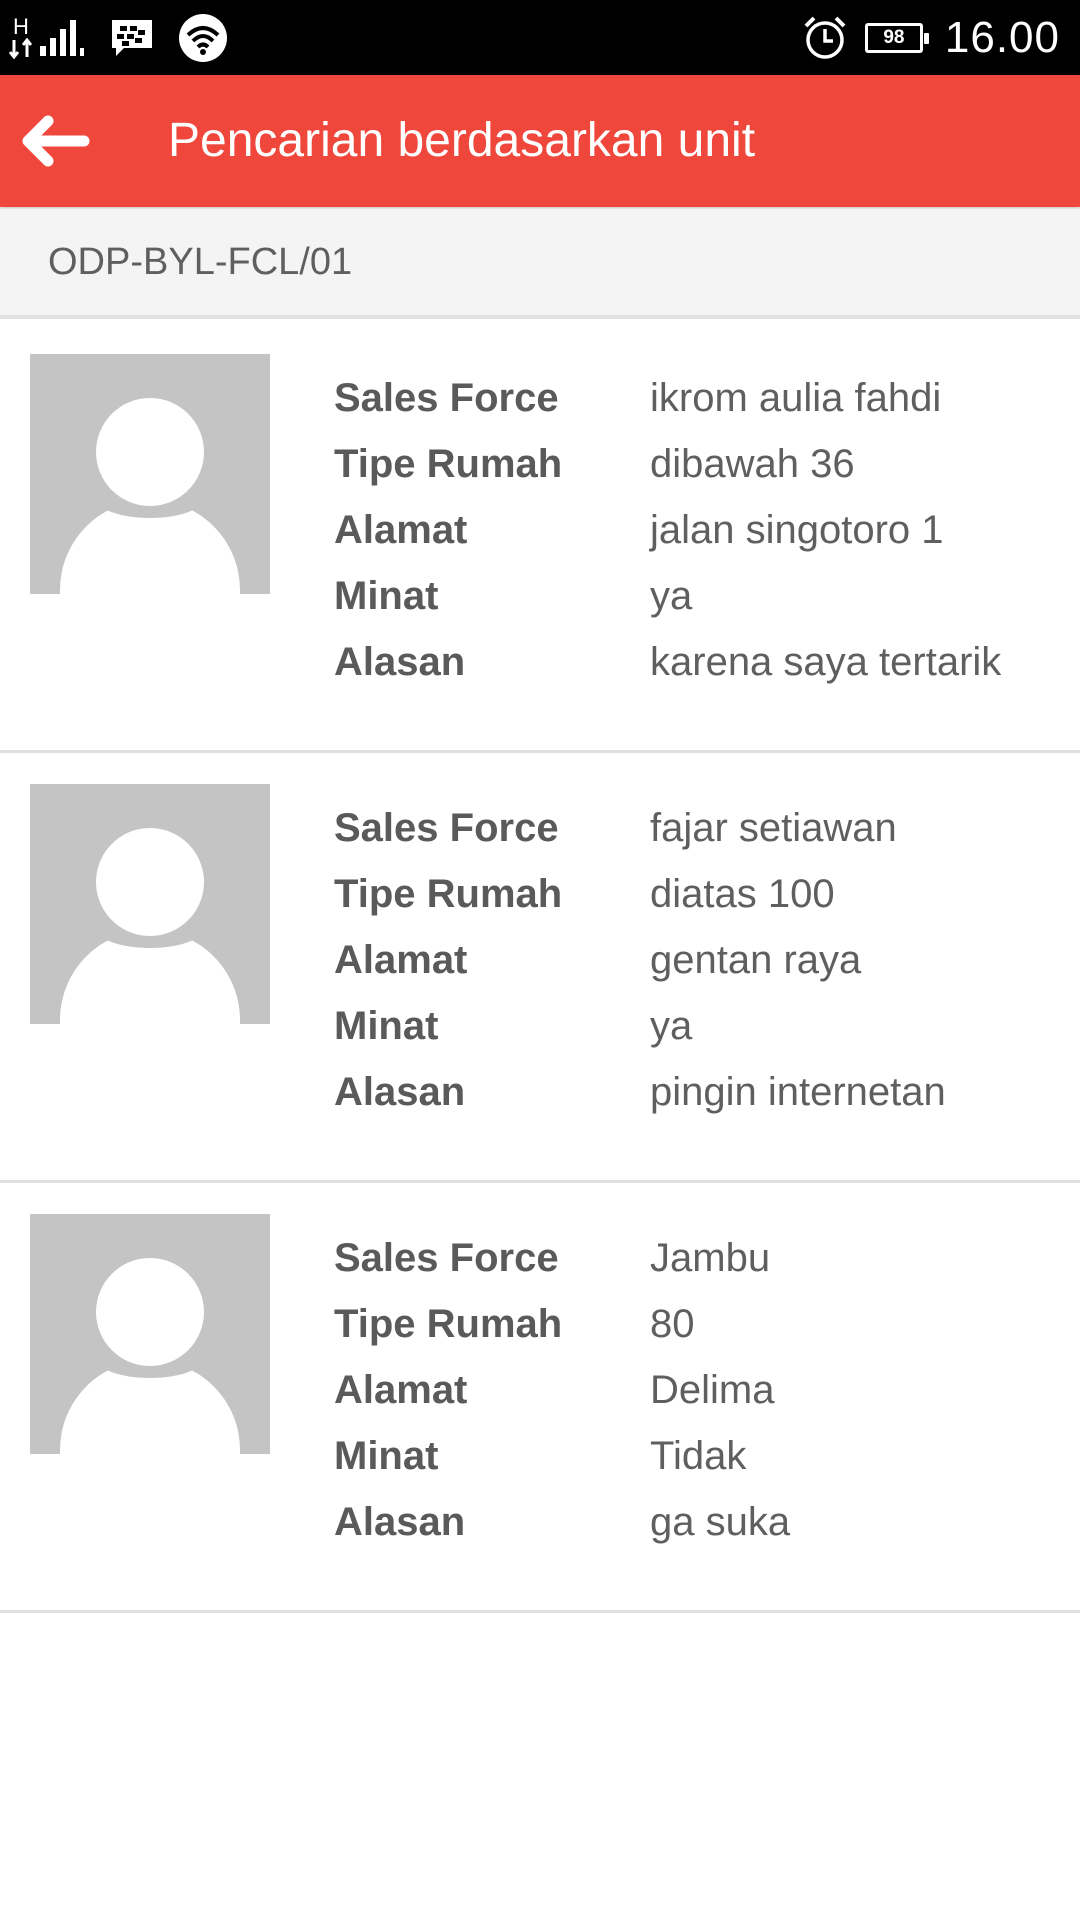 The height and width of the screenshot is (1920, 1080). What do you see at coordinates (752, 464) in the screenshot?
I see `field-value: dibawah 36` at bounding box center [752, 464].